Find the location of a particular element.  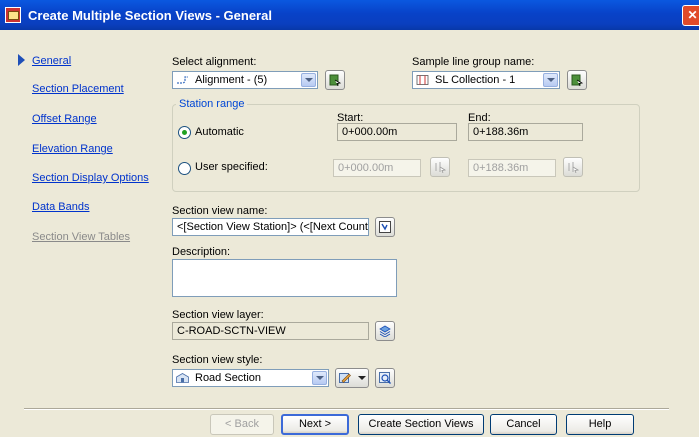

app-icon is located at coordinates (13, 15).